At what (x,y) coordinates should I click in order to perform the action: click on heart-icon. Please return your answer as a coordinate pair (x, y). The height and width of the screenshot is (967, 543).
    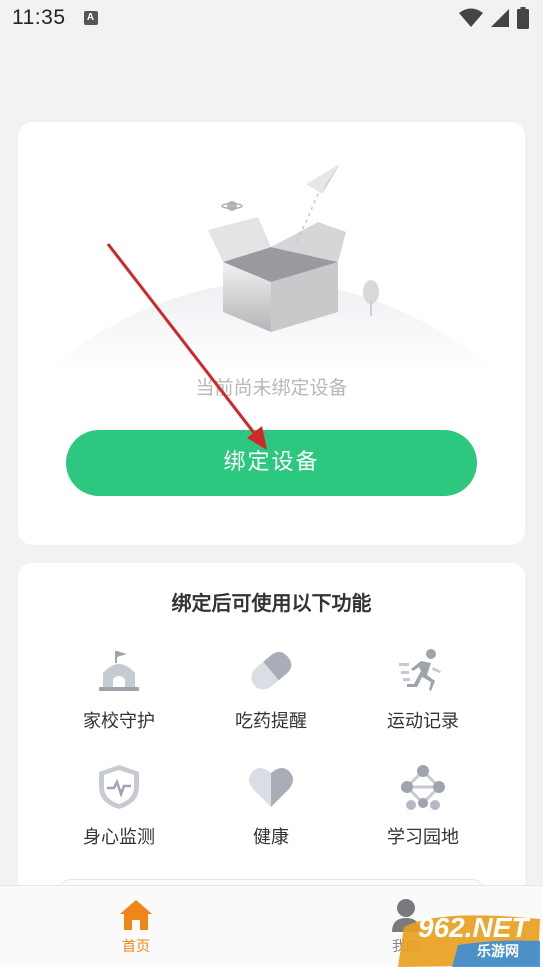
    Looking at the image, I should click on (271, 787).